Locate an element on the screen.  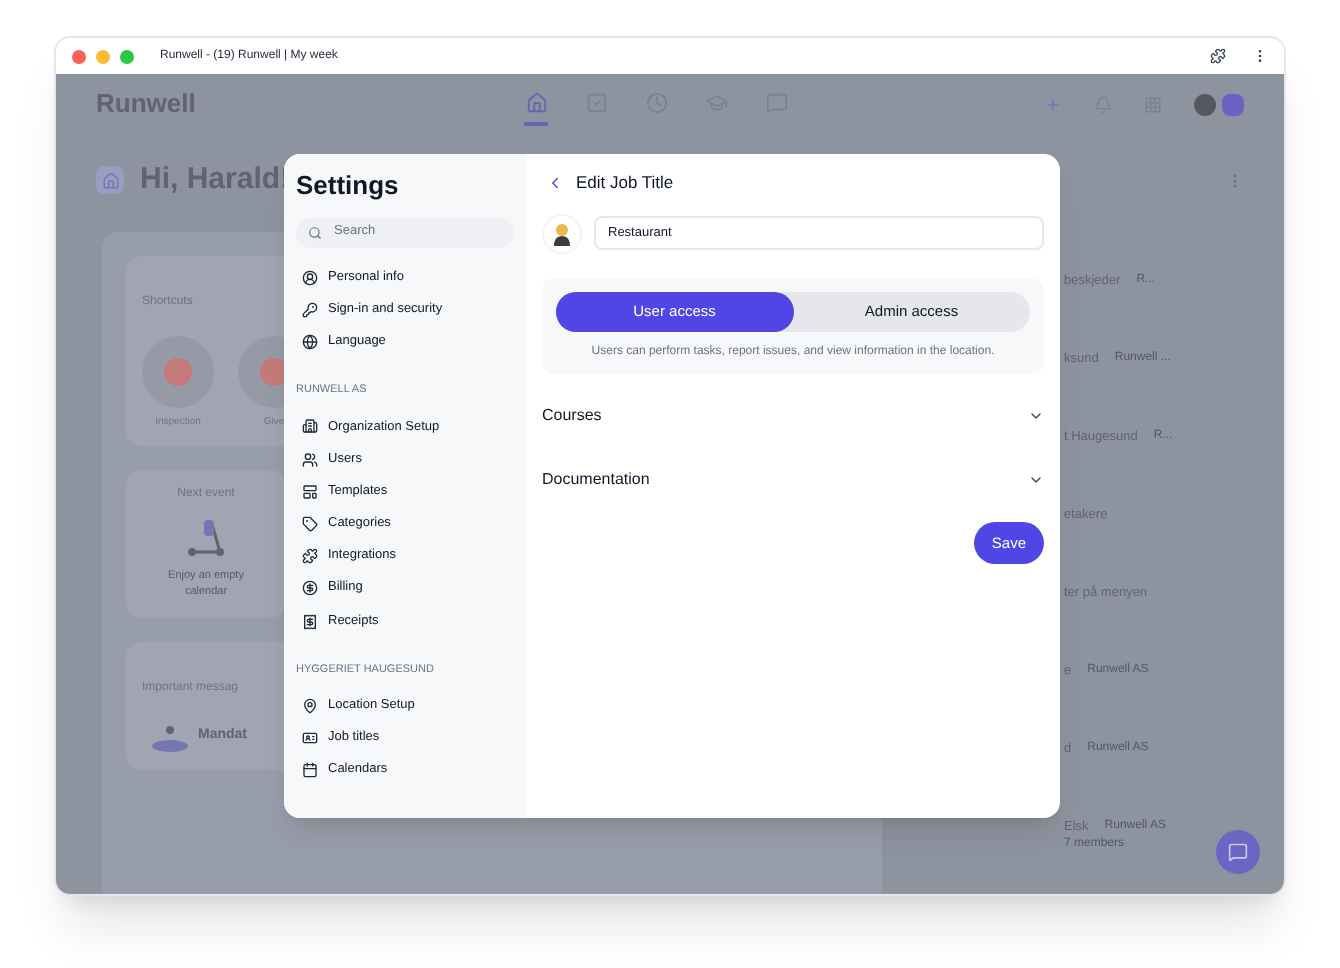
shortcut-icon is located at coordinates (178, 371).